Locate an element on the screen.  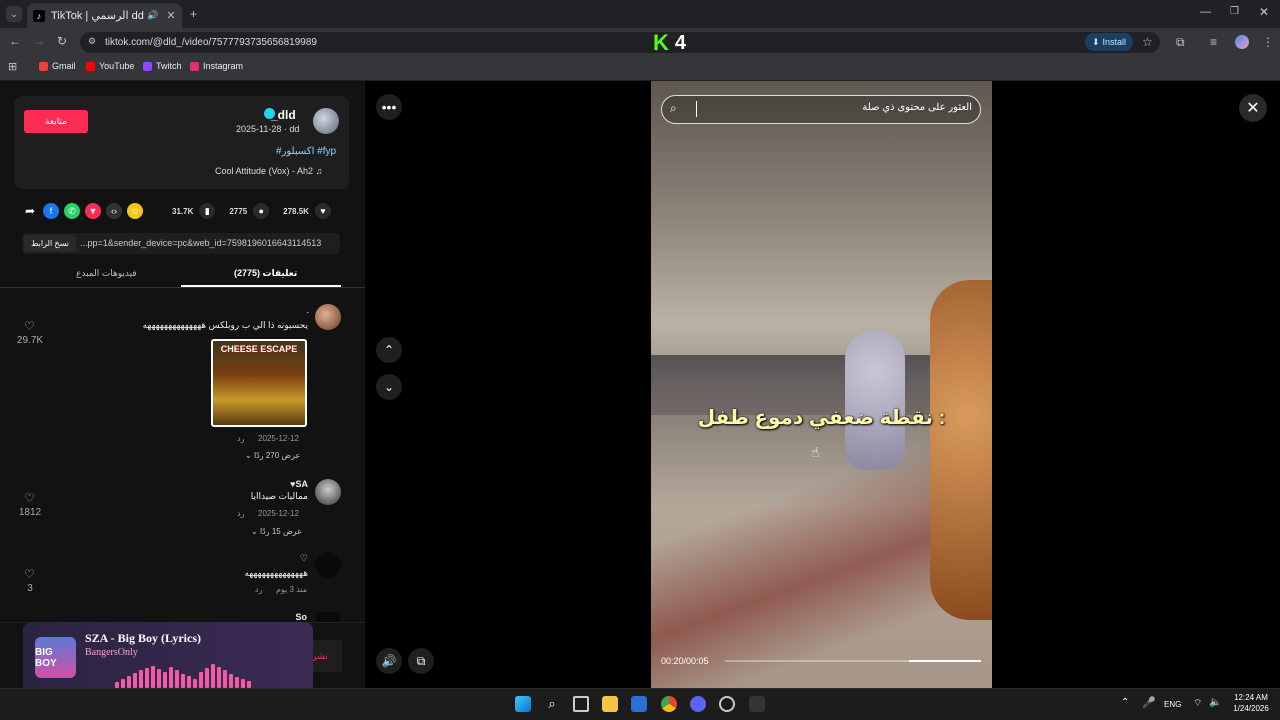
now-playing-artist: BangersOnly is located at coordinates (111, 652).